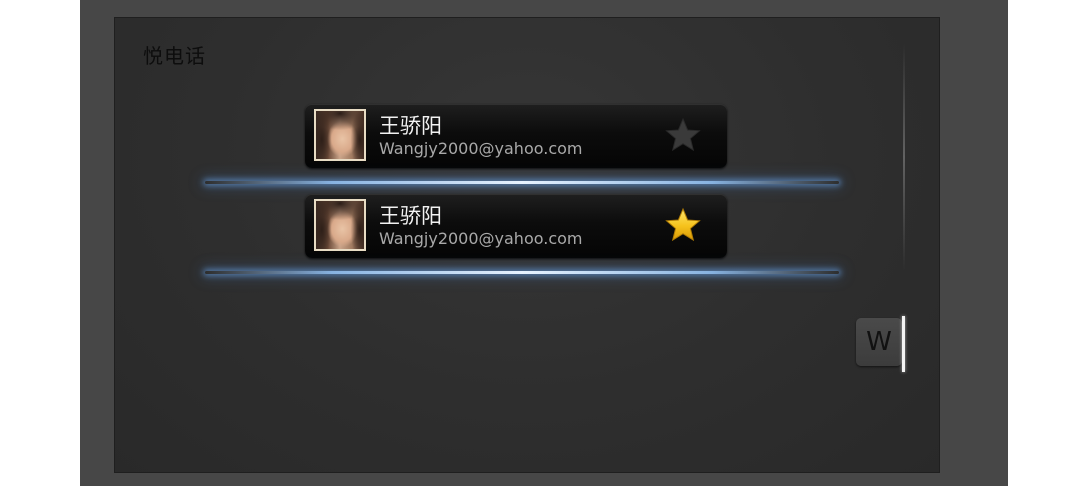 The image size is (1080, 486). I want to click on star-filled-icon, so click(683, 225).